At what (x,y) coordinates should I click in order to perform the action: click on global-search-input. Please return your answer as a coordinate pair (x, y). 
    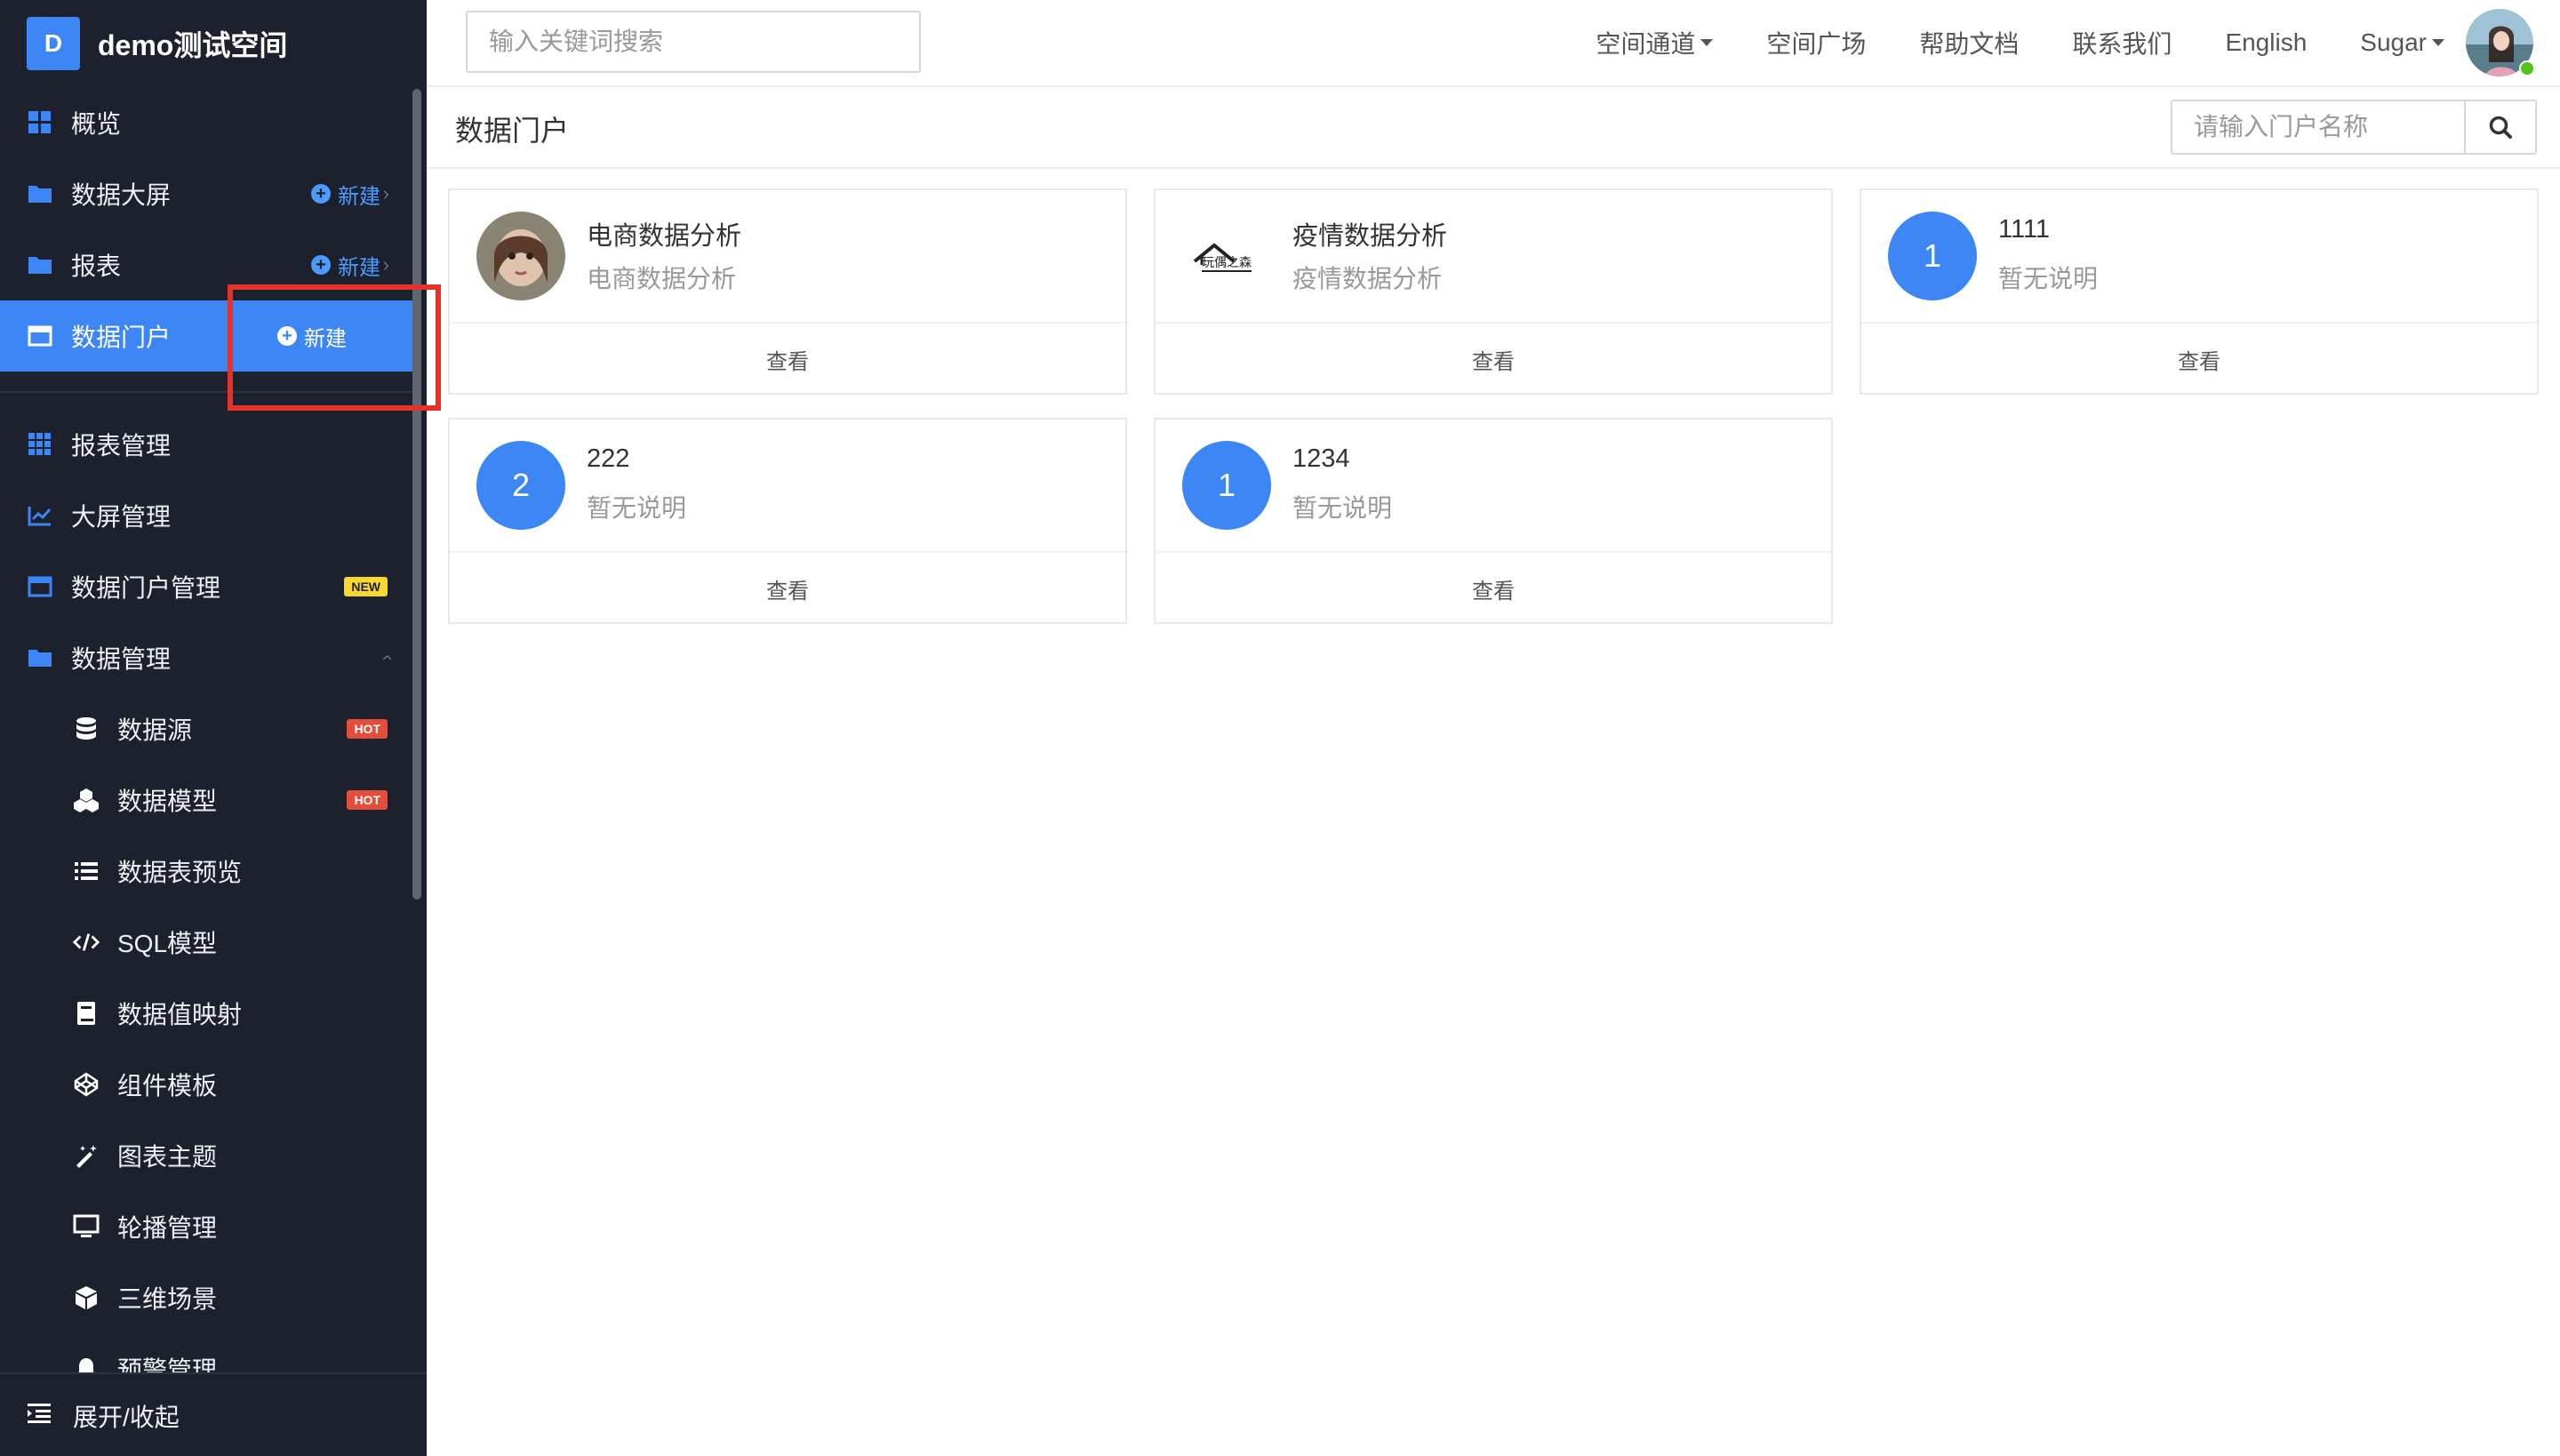
    Looking at the image, I should click on (693, 42).